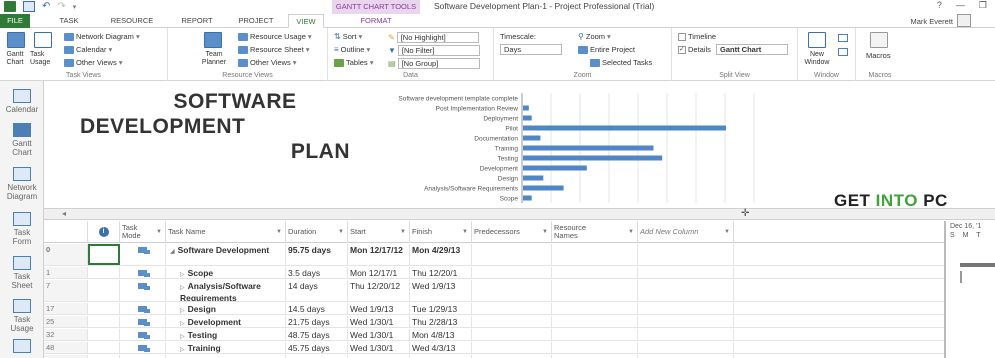 The height and width of the screenshot is (358, 995). I want to click on collapse-icon: ◢, so click(172, 252).